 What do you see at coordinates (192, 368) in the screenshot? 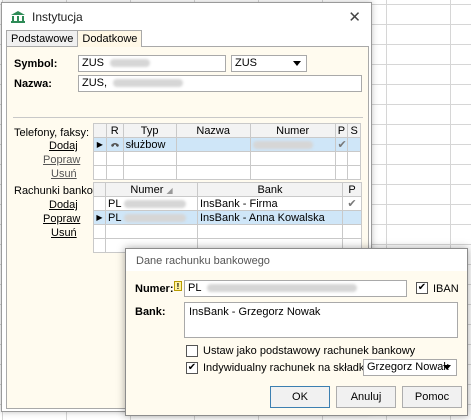
I see `individual-zus-checkbox: ✔` at bounding box center [192, 368].